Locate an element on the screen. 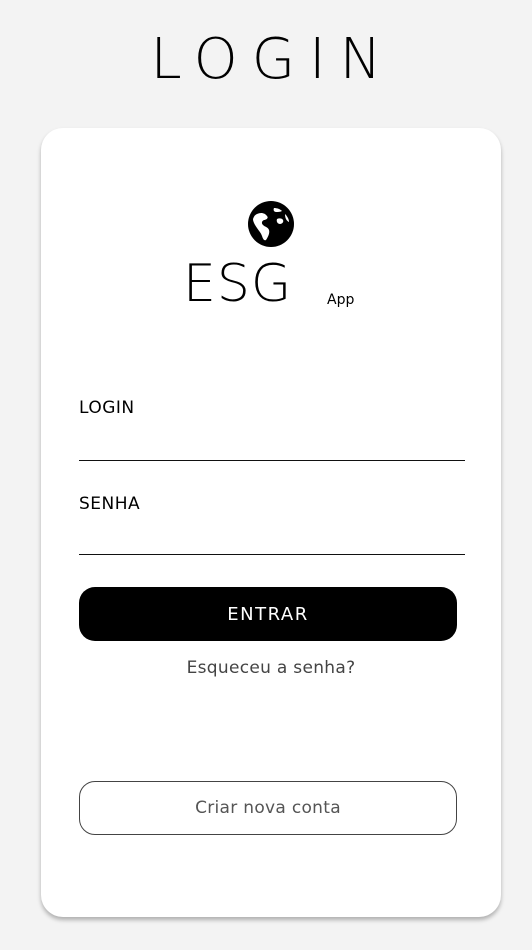 This screenshot has width=532, height=950. enter-button: ENTRAR is located at coordinates (268, 614).